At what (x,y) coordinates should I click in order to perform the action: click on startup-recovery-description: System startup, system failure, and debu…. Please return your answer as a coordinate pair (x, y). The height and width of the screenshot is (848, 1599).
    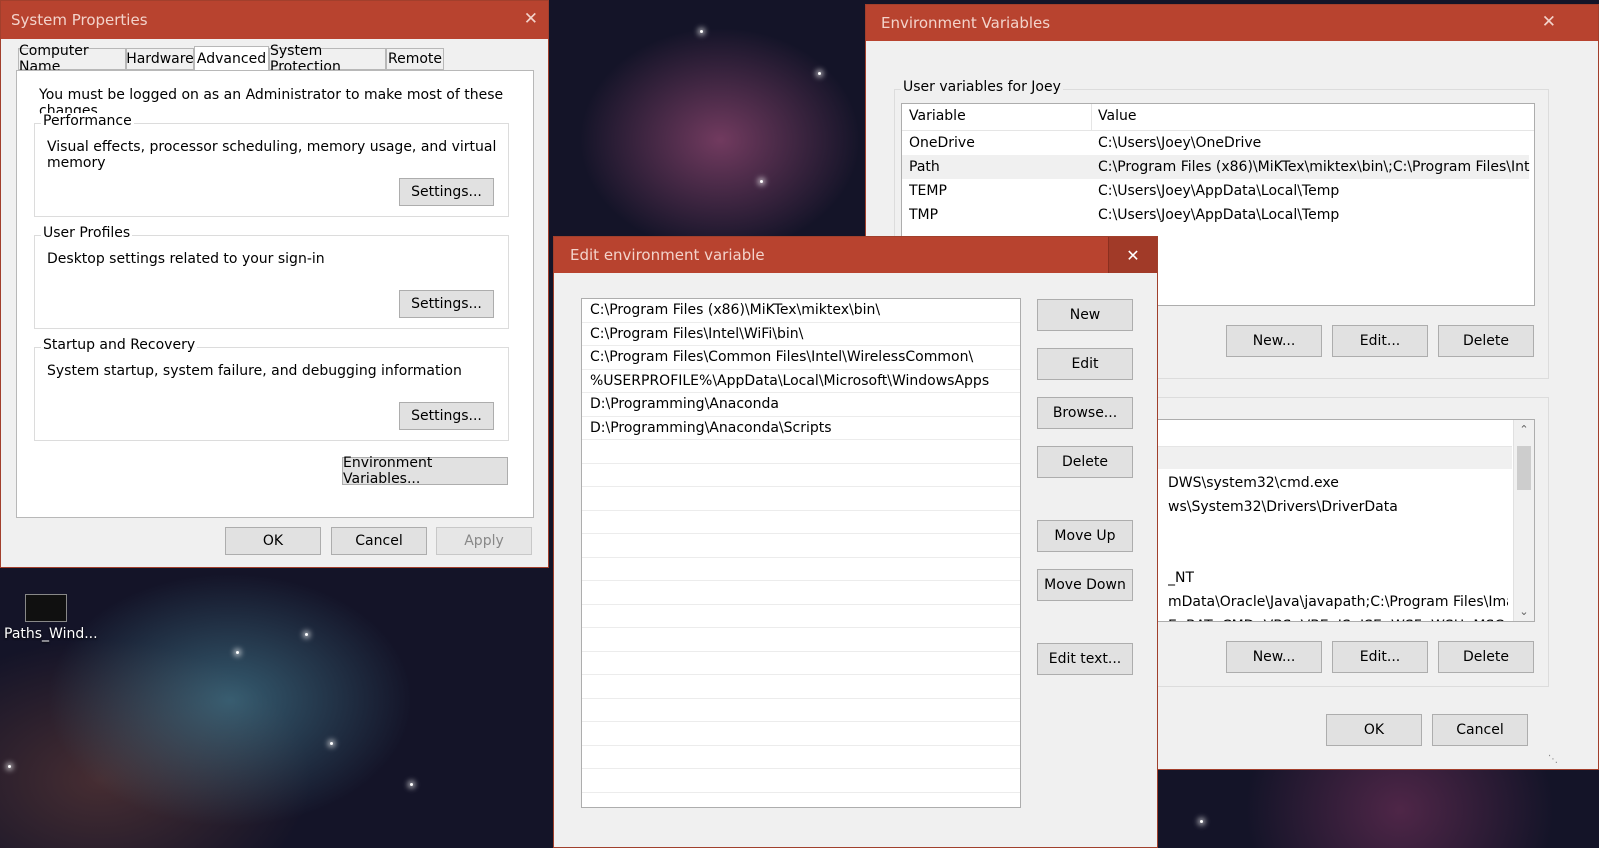
    Looking at the image, I should click on (254, 371).